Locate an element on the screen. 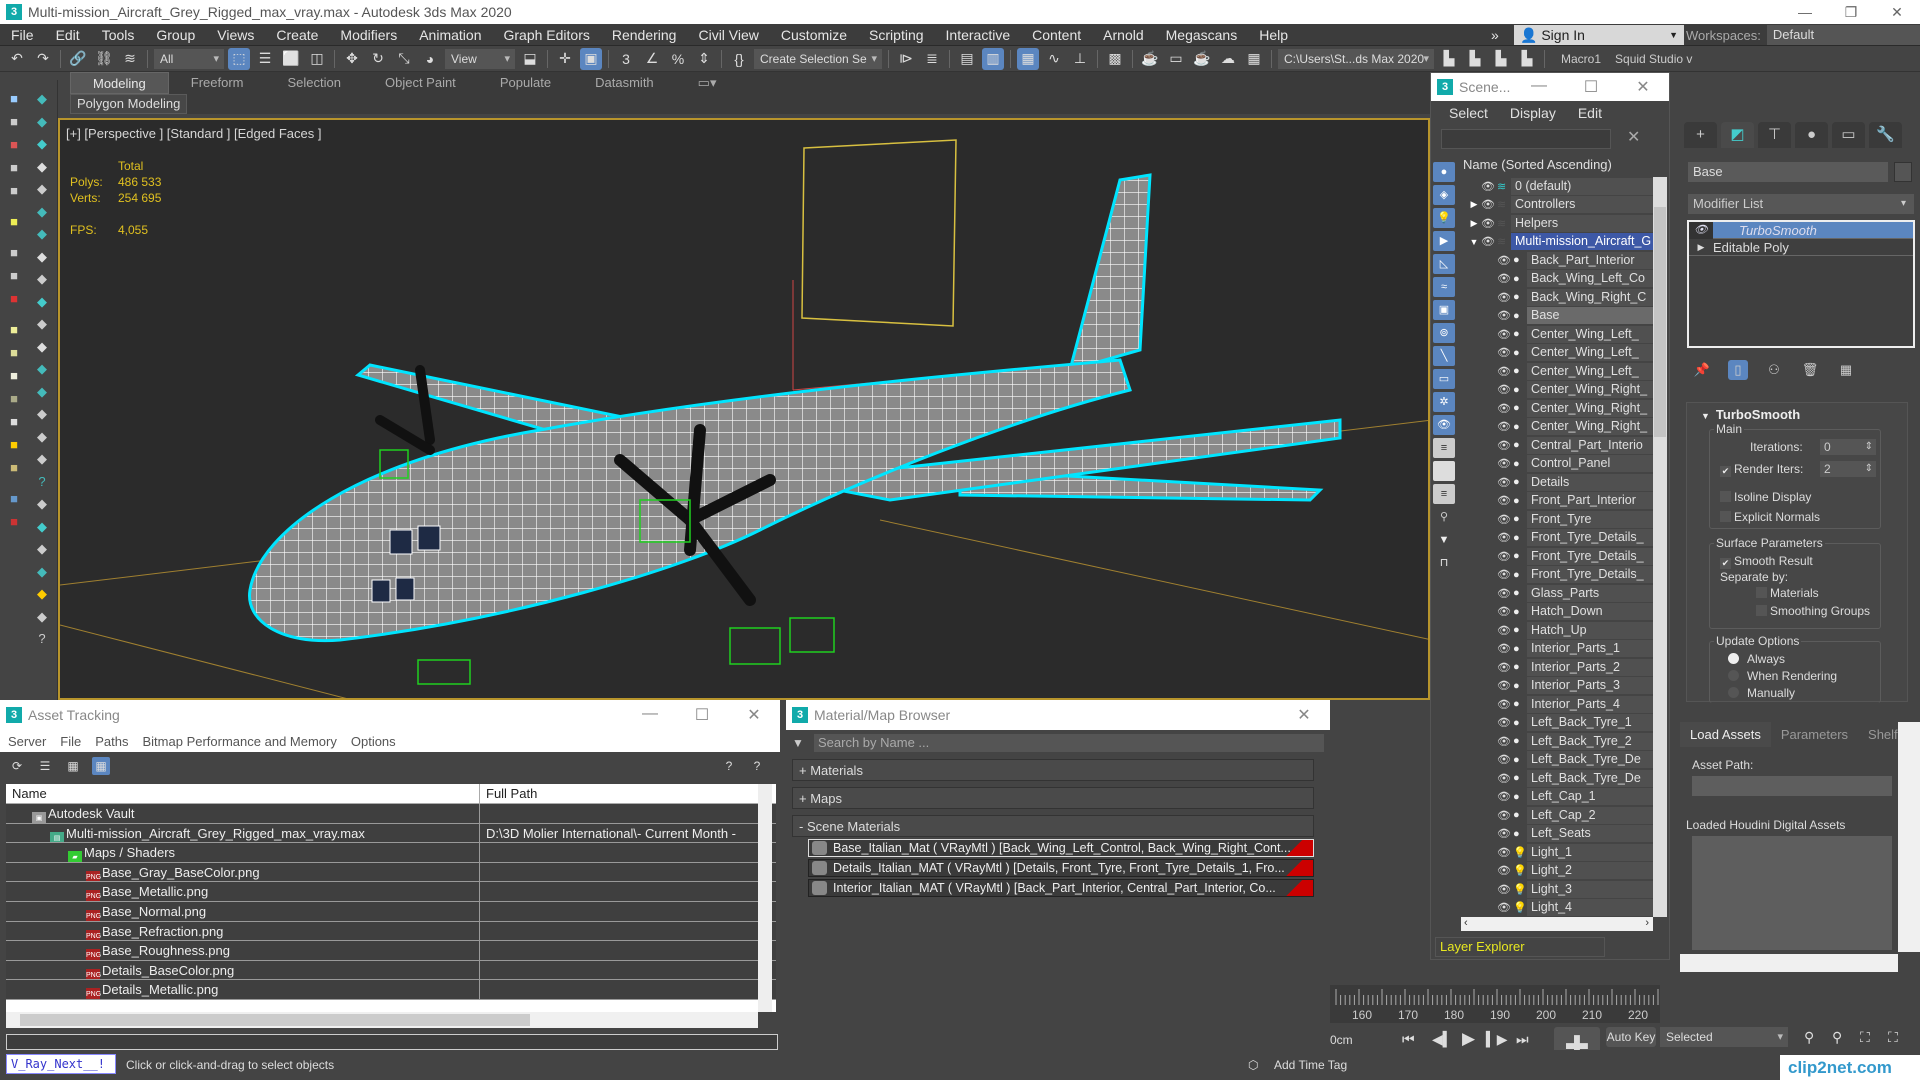 The image size is (1920, 1080). light-row: 👁 💡 Light_2 is located at coordinates (1557, 871).